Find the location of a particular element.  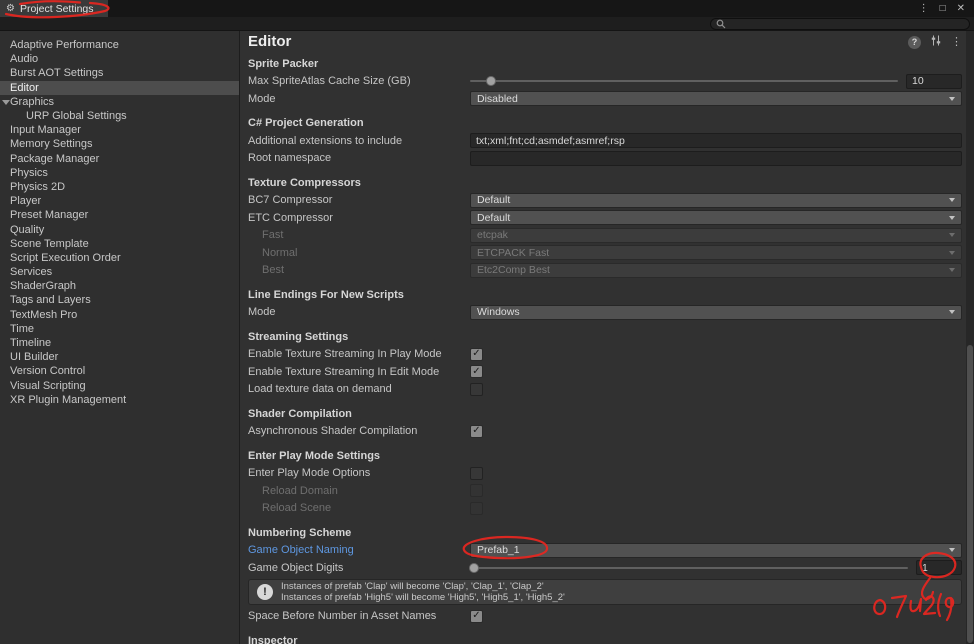

game-object-naming-dropdown: Prefab_1 is located at coordinates (716, 550).